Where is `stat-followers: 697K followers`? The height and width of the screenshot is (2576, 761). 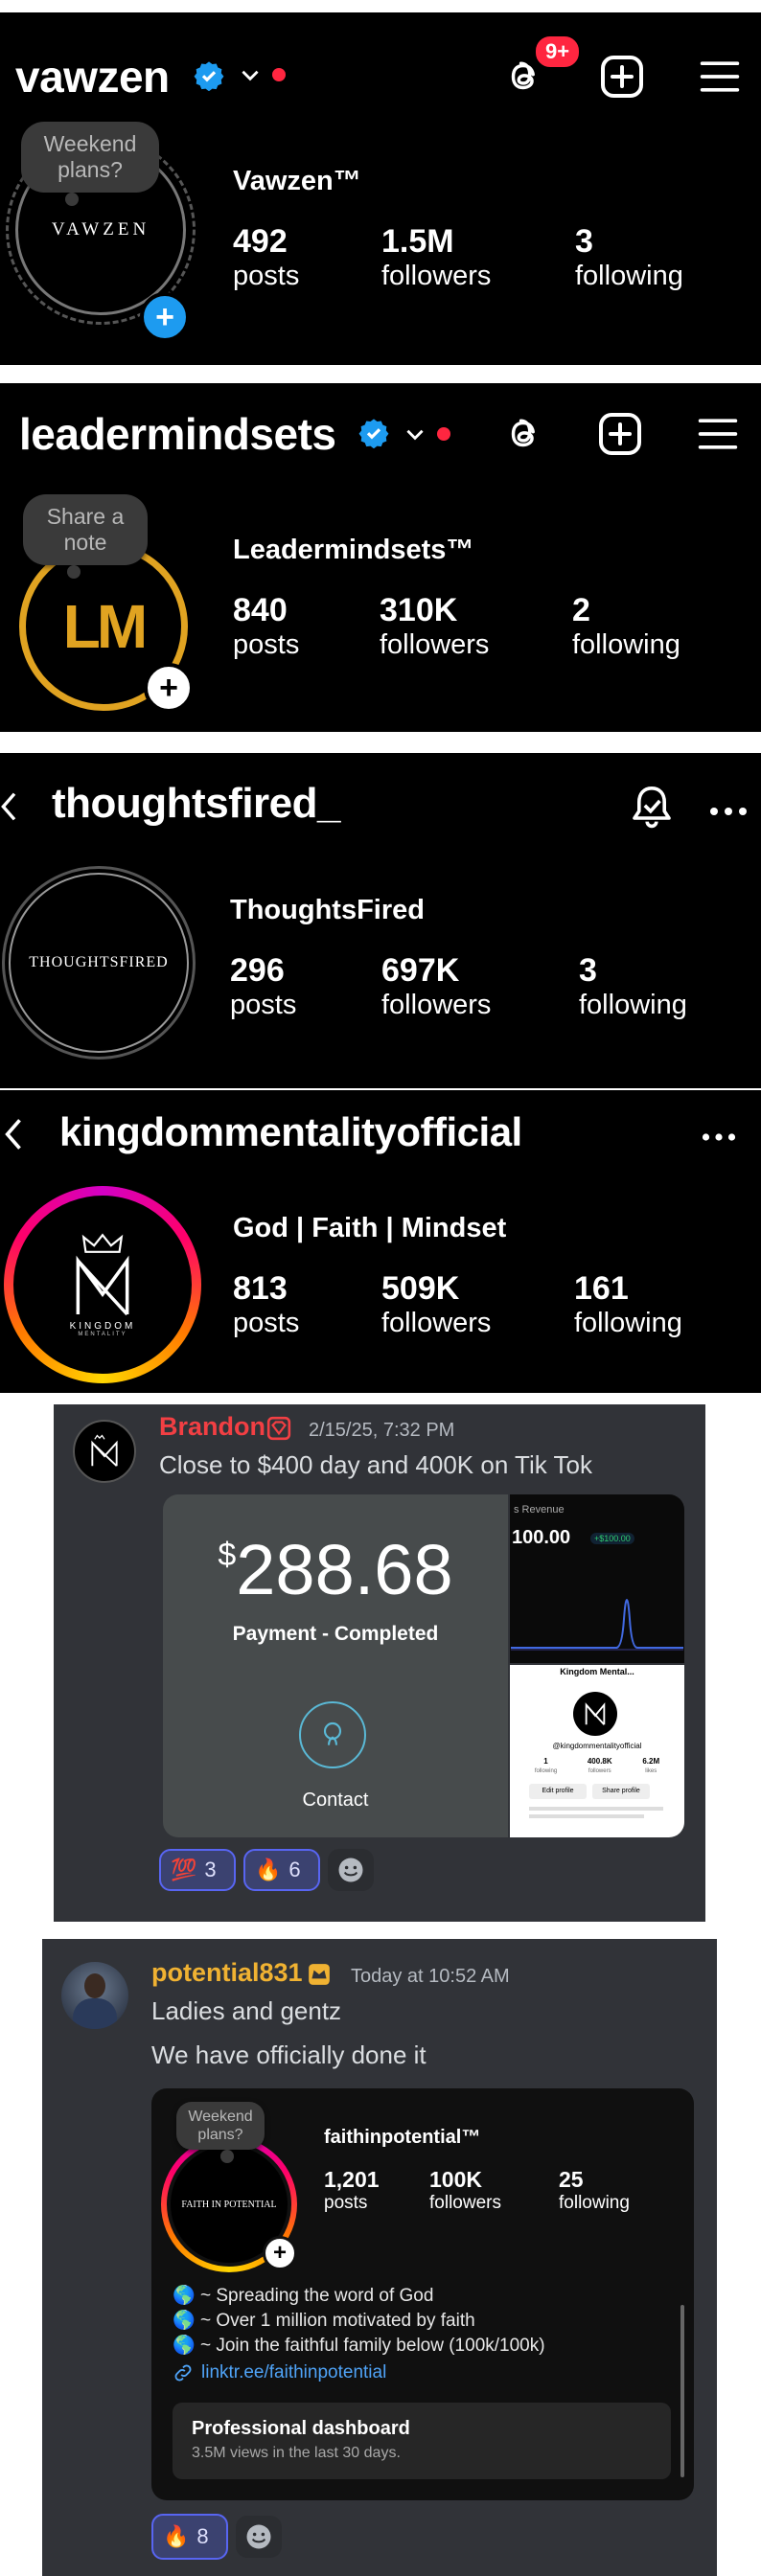 stat-followers: 697K followers is located at coordinates (436, 987).